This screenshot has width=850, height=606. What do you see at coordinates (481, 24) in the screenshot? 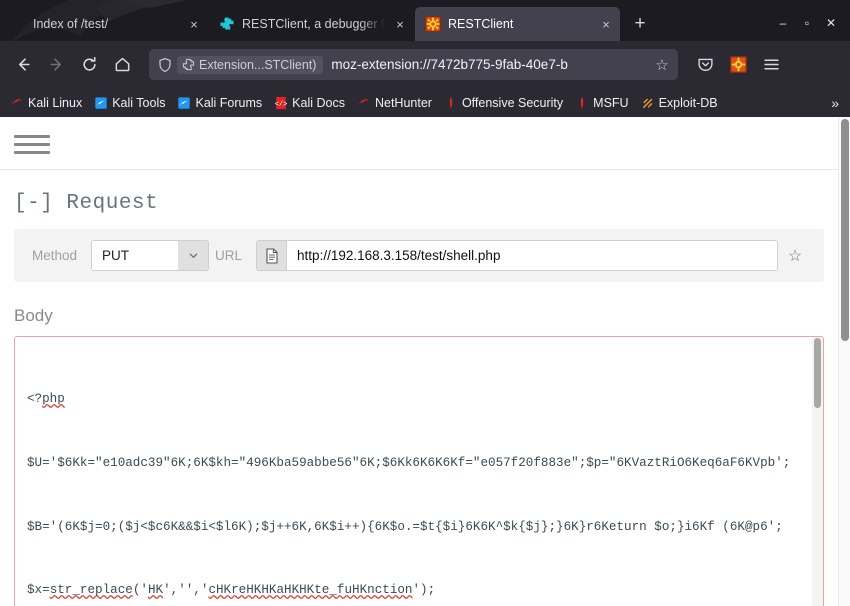
I see `tab-title: RESTClient` at bounding box center [481, 24].